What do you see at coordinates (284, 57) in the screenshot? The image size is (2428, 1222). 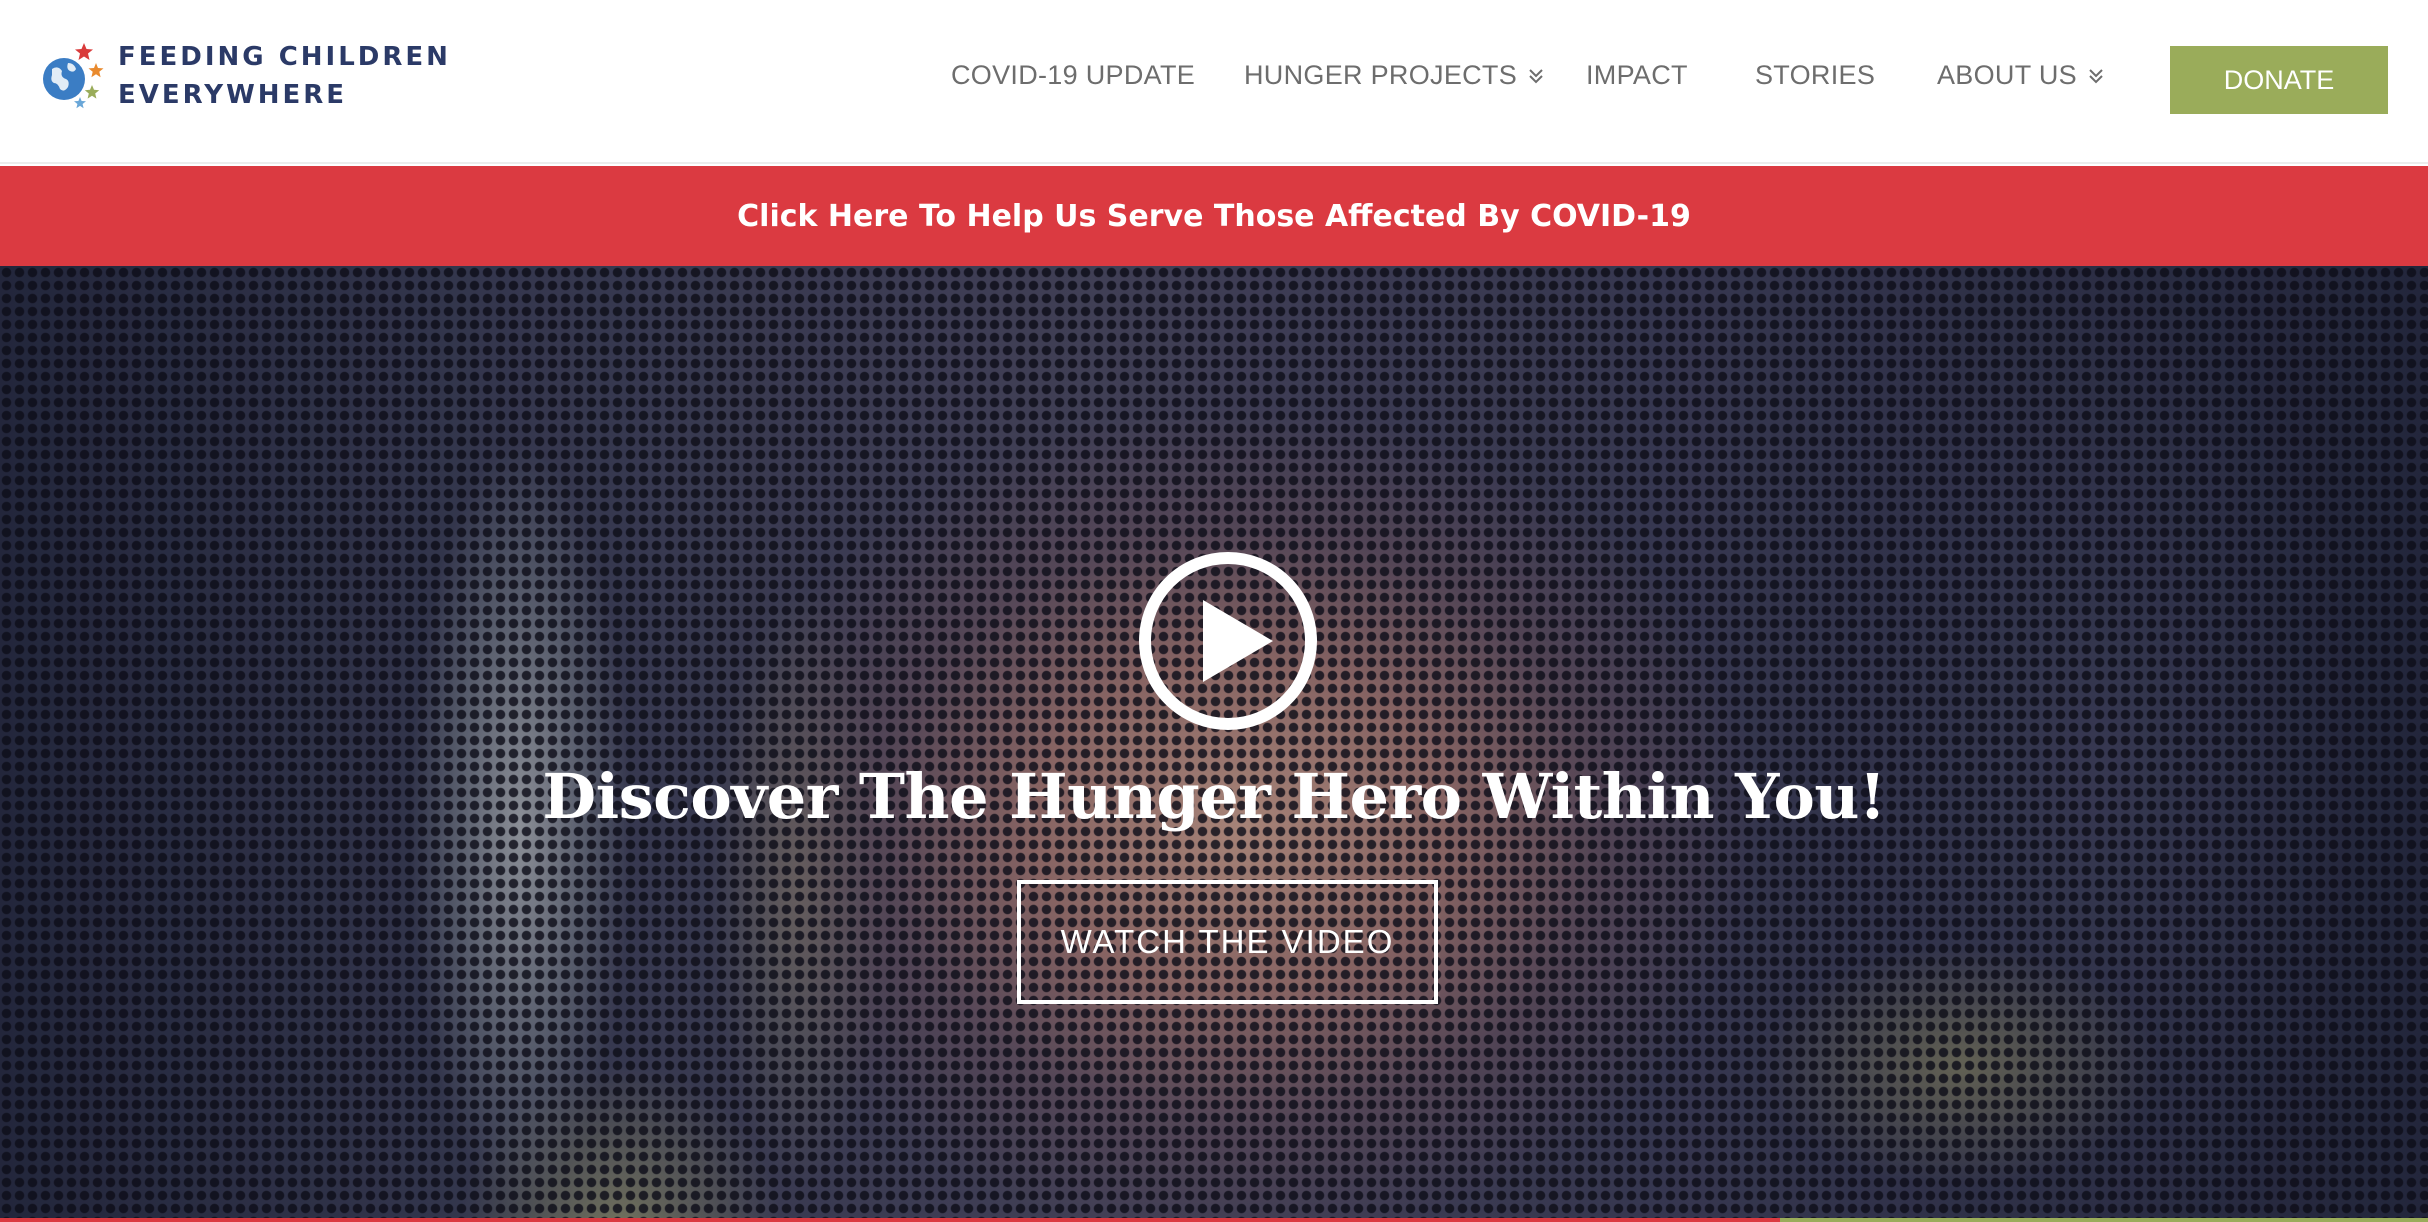 I see `logo-line-1: FEEDING CHILDREN` at bounding box center [284, 57].